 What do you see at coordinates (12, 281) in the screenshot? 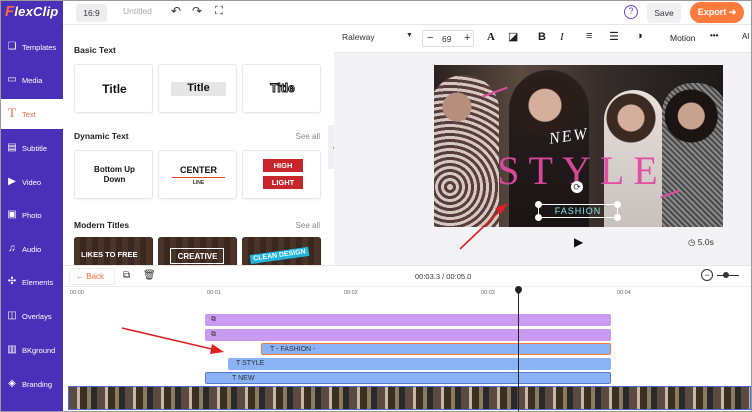
I see `elements-icon: ✣` at bounding box center [12, 281].